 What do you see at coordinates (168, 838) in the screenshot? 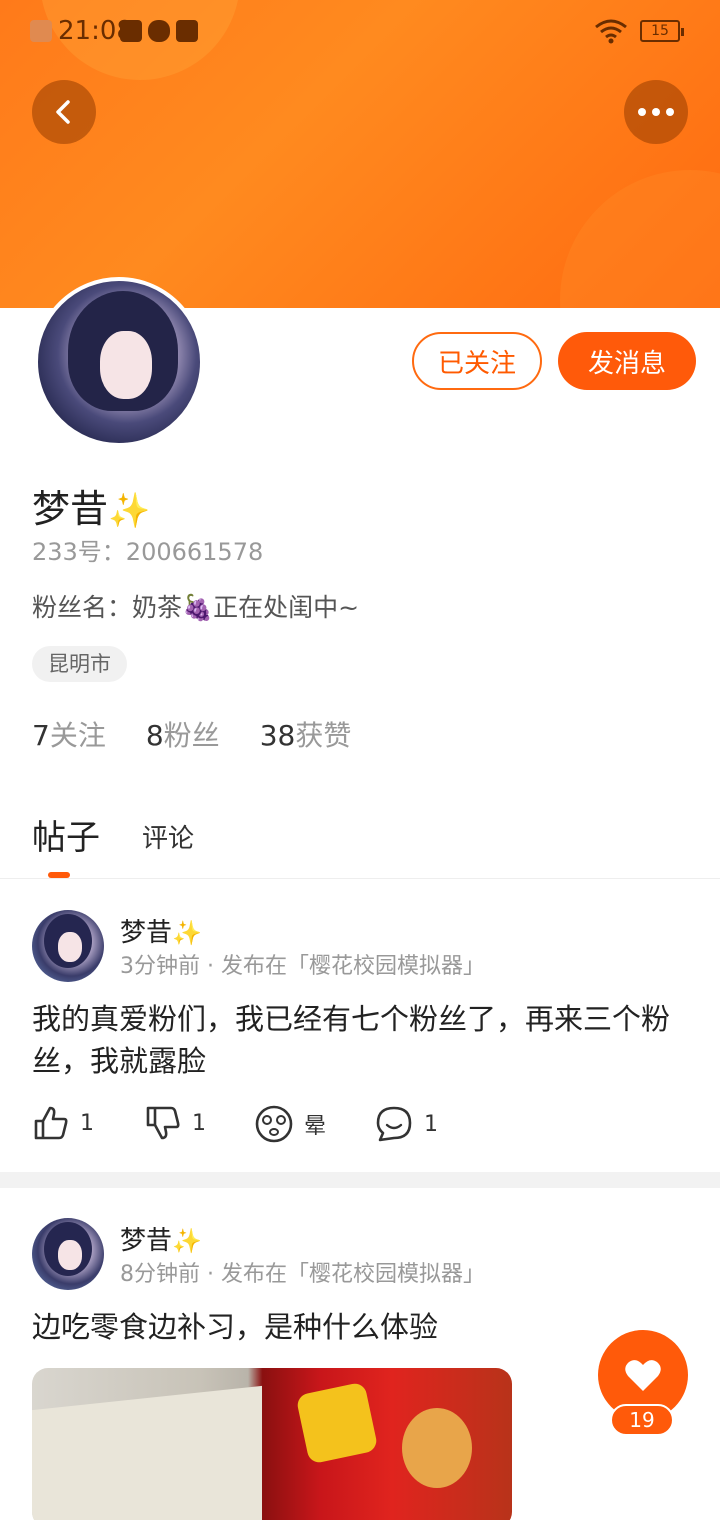
I see `tab-comments: 评论` at bounding box center [168, 838].